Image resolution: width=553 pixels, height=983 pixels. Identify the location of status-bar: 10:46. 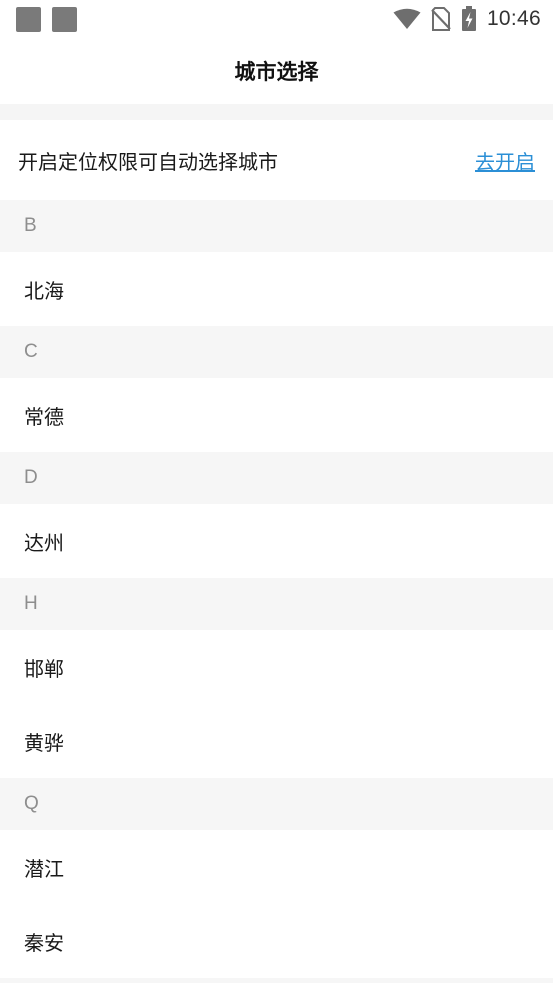
(276, 19).